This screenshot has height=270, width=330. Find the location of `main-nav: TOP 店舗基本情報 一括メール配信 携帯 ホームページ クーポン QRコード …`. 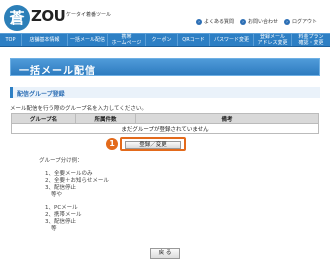

main-nav: TOP 店舗基本情報 一括メール配信 携帯 ホームページ クーポン QRコード … is located at coordinates (165, 40).